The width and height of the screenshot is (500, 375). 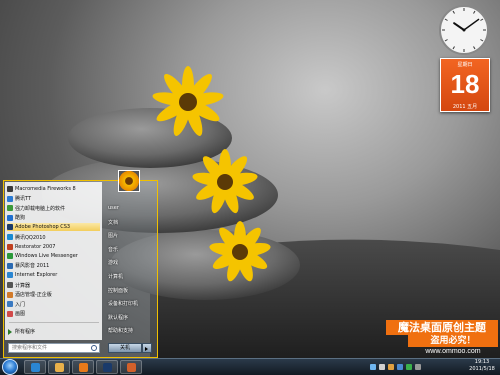 I want to click on program-label: 入门, so click(x=20, y=304).